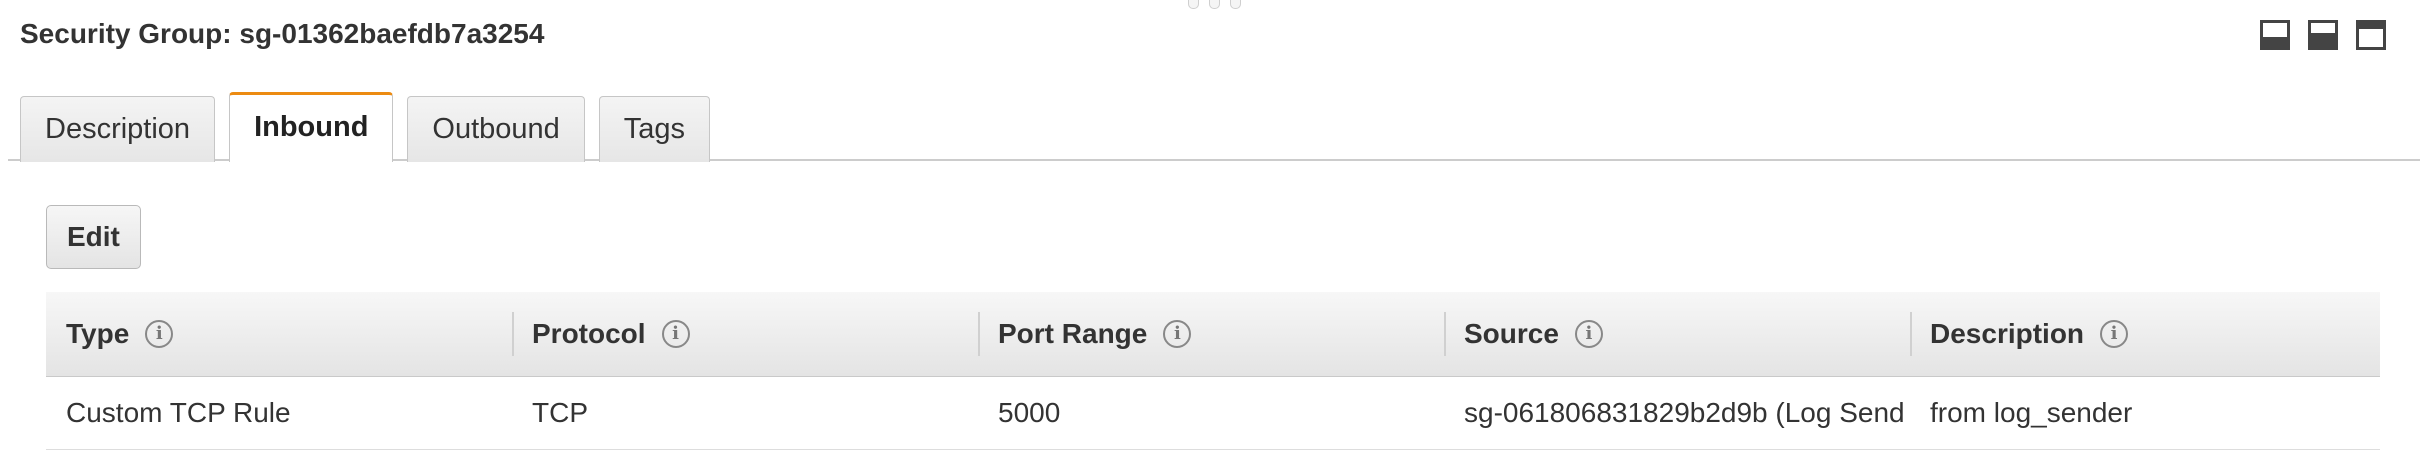 The width and height of the screenshot is (2420, 476). What do you see at coordinates (560, 412) in the screenshot?
I see `cell-protocol: TCP` at bounding box center [560, 412].